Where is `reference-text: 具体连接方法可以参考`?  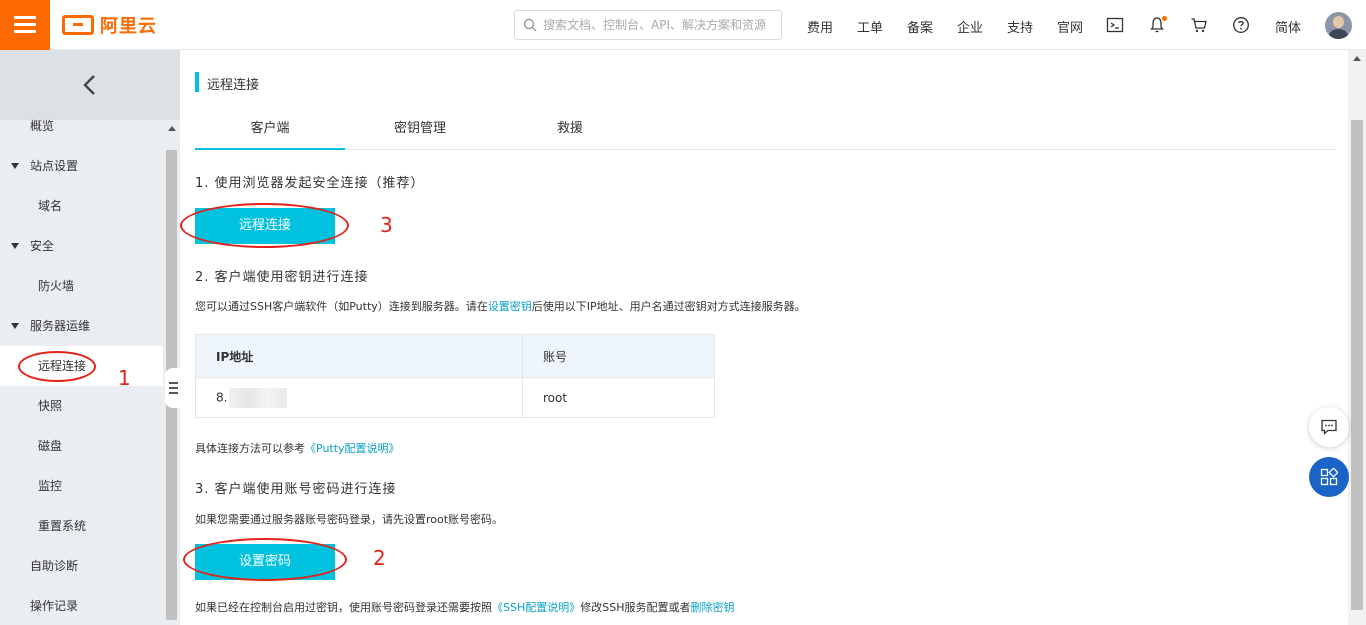
reference-text: 具体连接方法可以参考 is located at coordinates (250, 448).